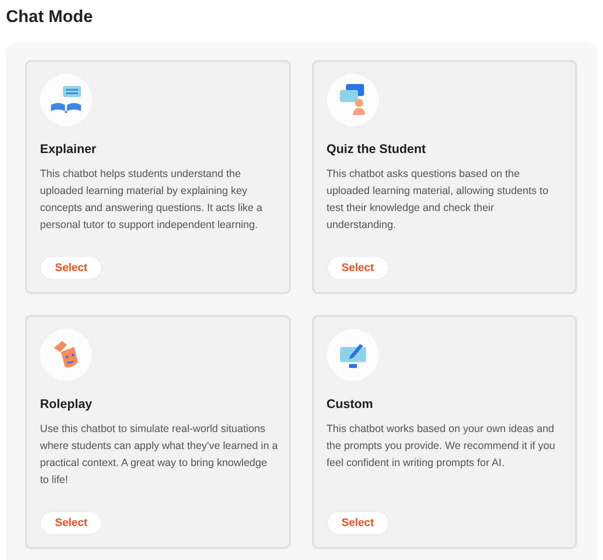  What do you see at coordinates (50, 17) in the screenshot?
I see `section-heading: Chat Mode` at bounding box center [50, 17].